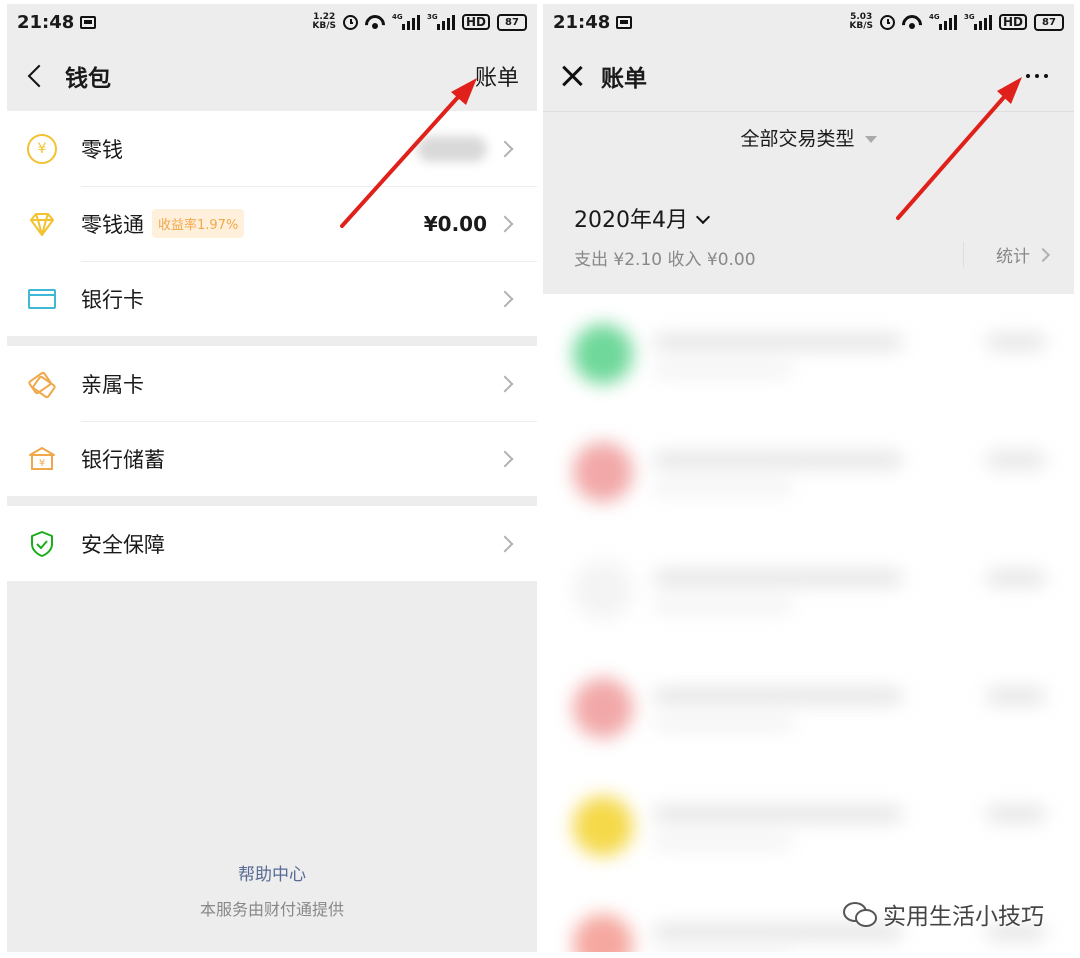 The width and height of the screenshot is (1080, 958). I want to click on month-selector: 2020年4月, so click(642, 218).